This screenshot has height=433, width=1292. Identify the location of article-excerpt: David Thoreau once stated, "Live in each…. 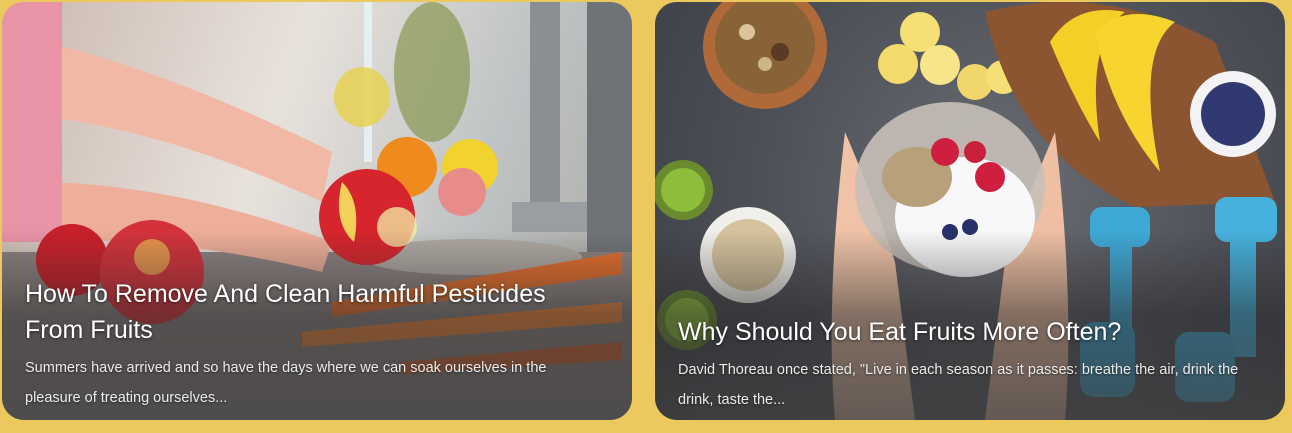
(958, 385).